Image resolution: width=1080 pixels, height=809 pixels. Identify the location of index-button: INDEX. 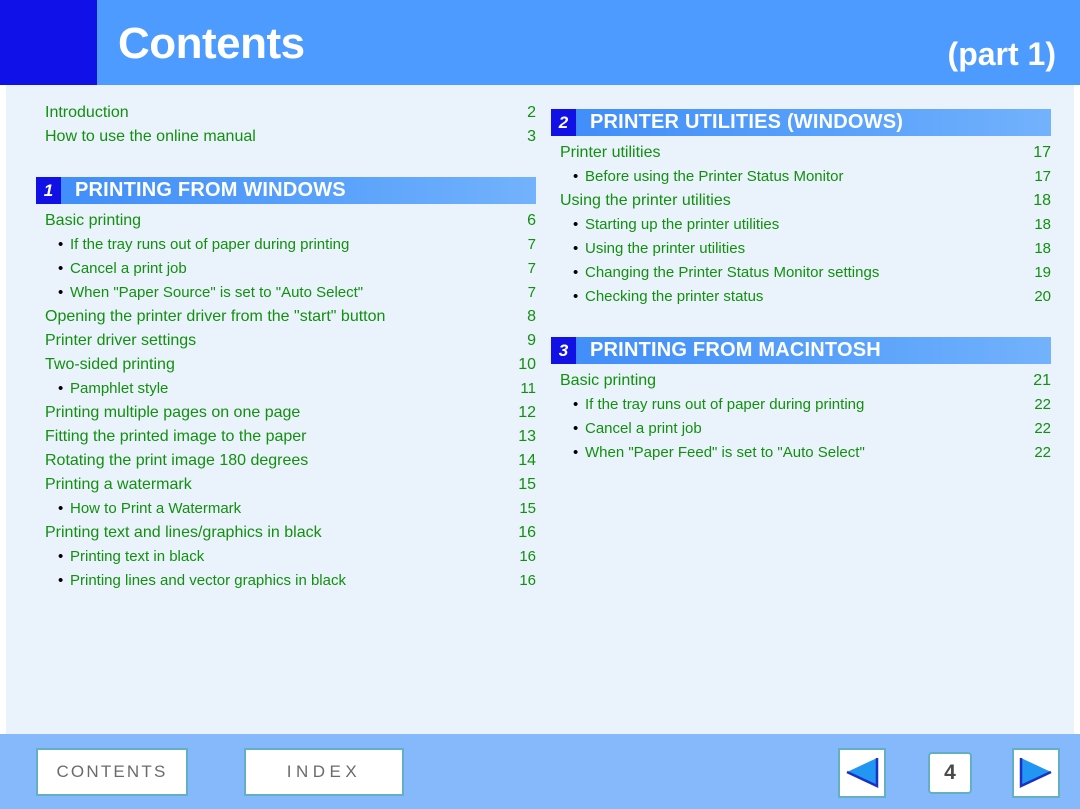
(324, 772).